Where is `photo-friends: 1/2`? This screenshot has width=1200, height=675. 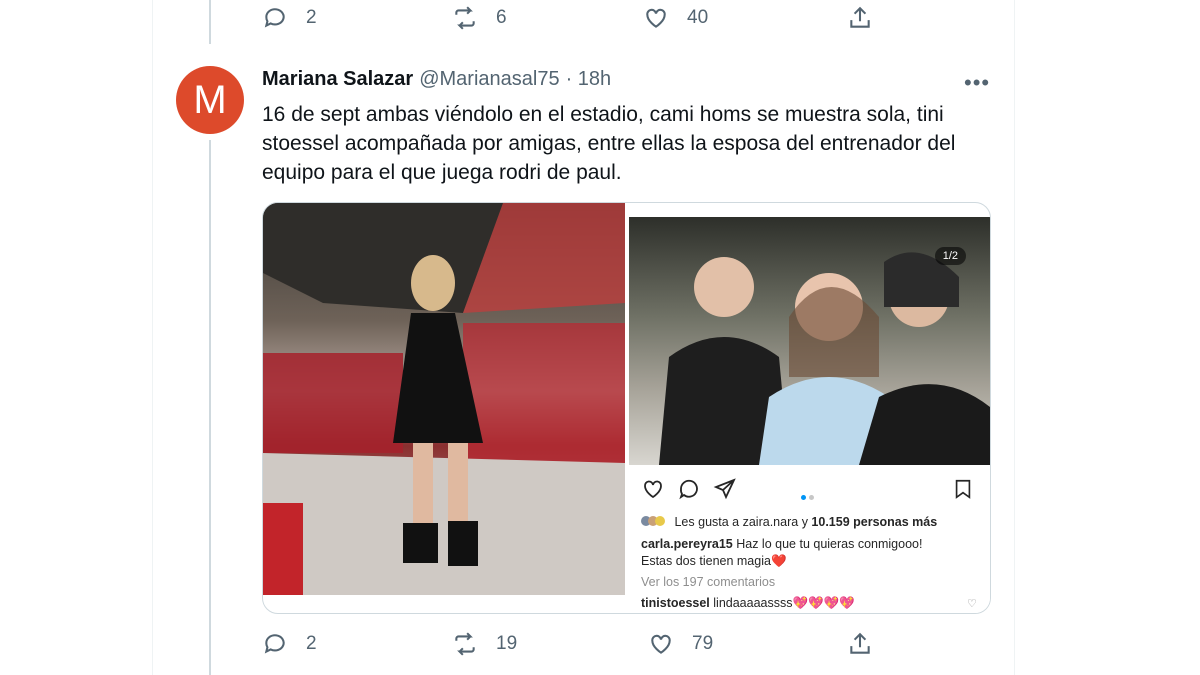
photo-friends: 1/2 is located at coordinates (809, 341).